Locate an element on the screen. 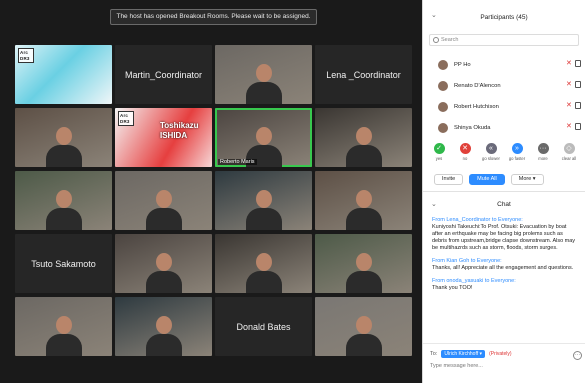  participant-name: Martin_Coordinator is located at coordinates (163, 74).